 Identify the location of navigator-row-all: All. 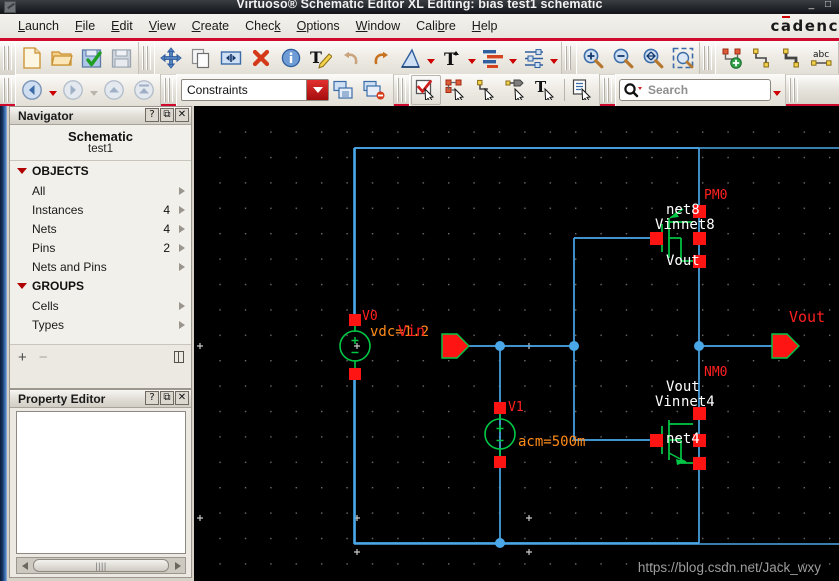
(100, 190).